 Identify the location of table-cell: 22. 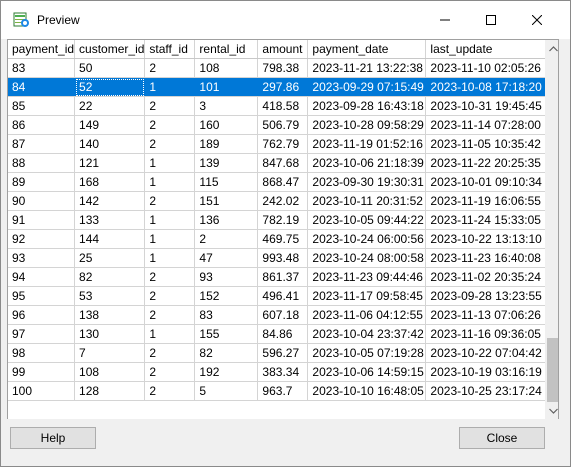
(110, 106).